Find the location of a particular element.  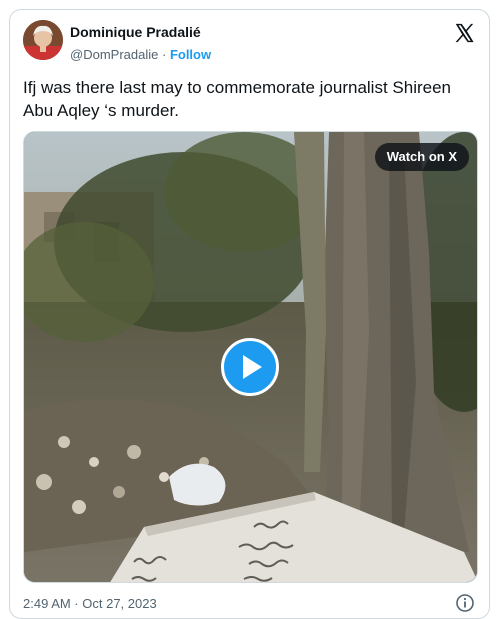

avatar is located at coordinates (43, 40).